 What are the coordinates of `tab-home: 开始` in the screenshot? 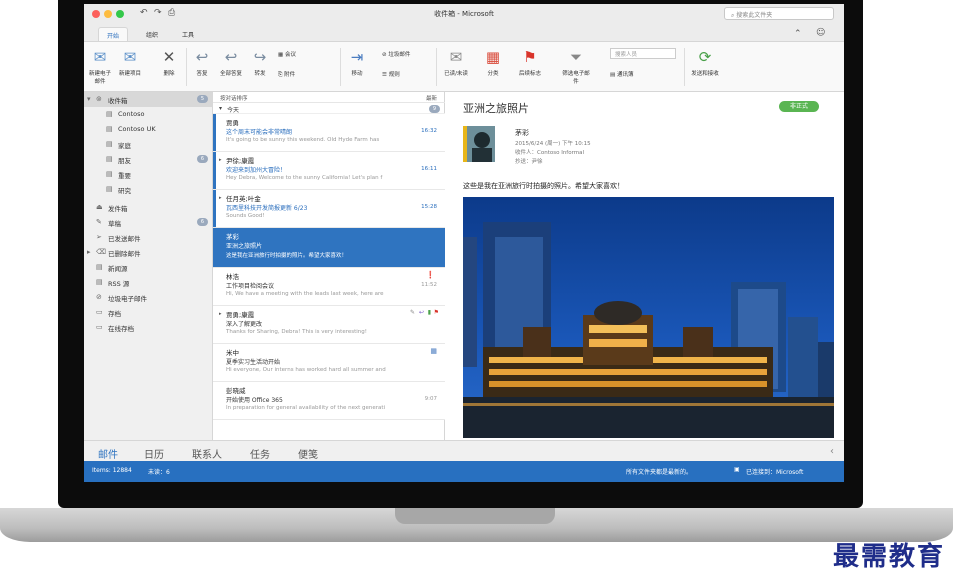 It's located at (113, 34).